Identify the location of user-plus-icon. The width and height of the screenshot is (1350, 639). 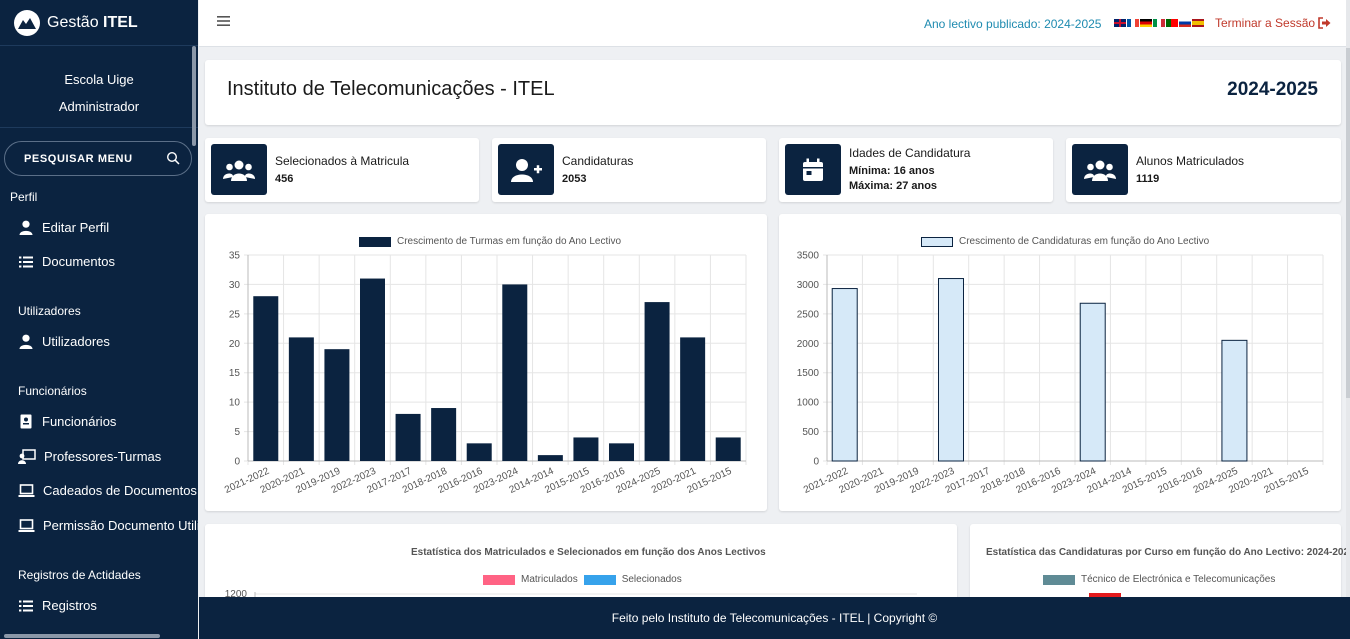
(526, 169).